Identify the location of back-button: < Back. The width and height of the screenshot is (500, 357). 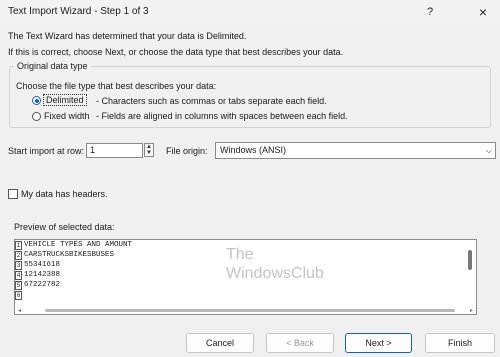
(300, 343).